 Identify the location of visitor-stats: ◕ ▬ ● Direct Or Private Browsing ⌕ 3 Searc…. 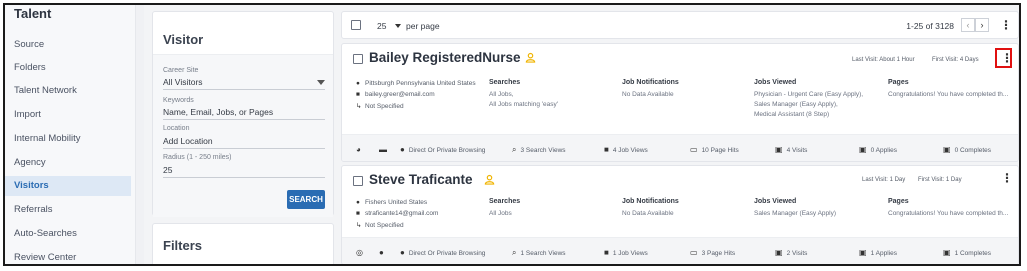
(680, 147).